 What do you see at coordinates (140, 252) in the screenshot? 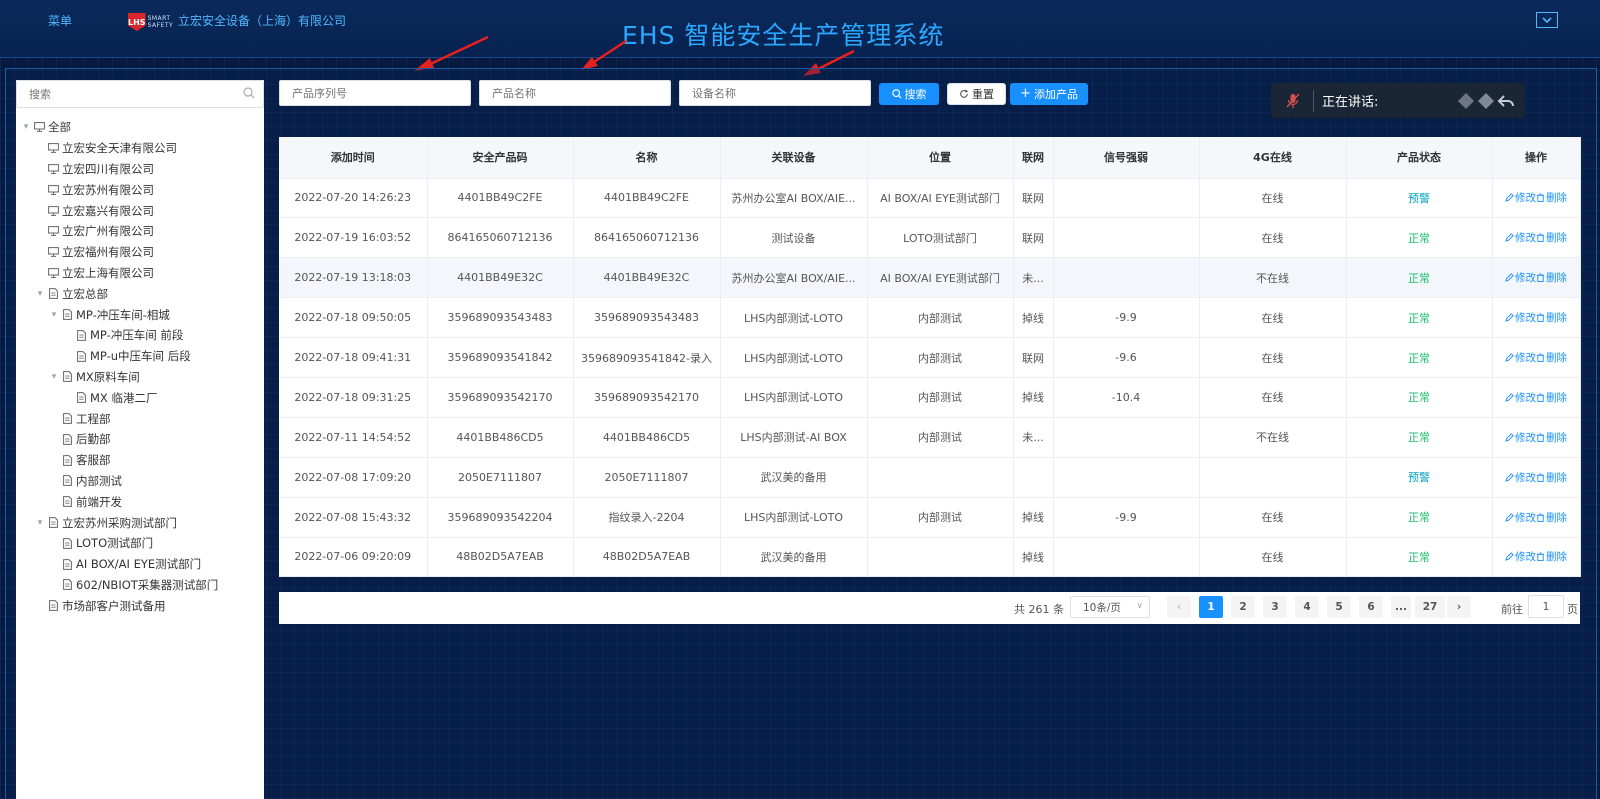
I see `tree-node: 立宏福州有限公司` at bounding box center [140, 252].